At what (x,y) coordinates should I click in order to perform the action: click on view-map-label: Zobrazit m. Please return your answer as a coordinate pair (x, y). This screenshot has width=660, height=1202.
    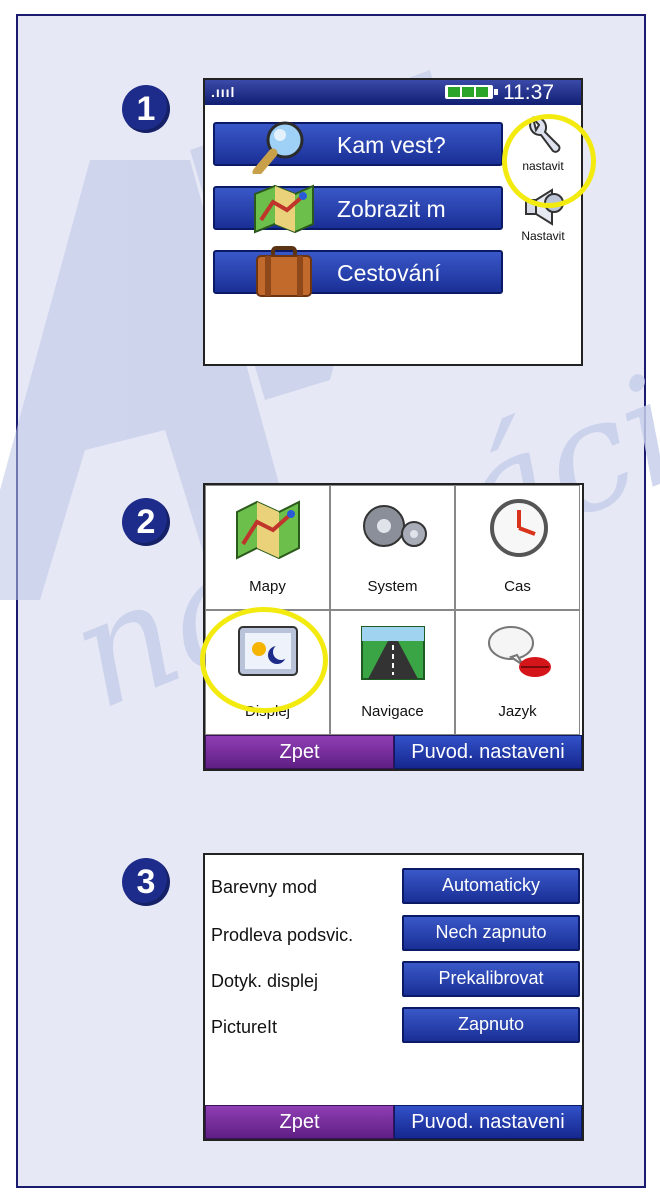
    Looking at the image, I should click on (391, 209).